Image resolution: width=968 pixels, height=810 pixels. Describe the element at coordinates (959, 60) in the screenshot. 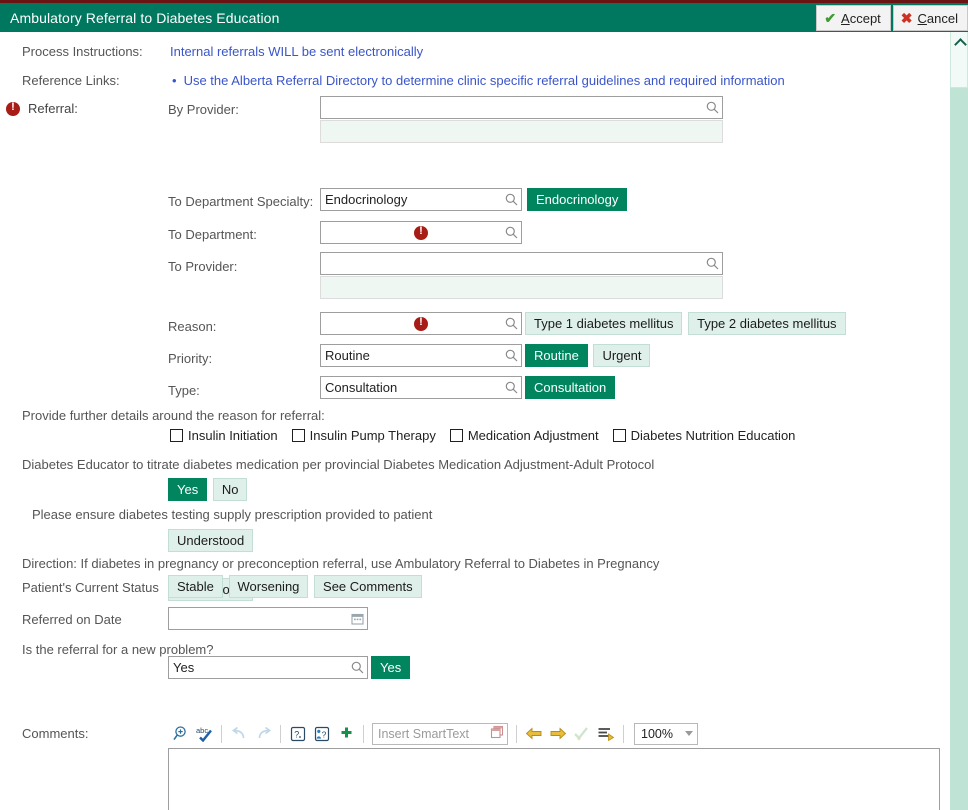

I see `scrollbar-thumb` at that location.